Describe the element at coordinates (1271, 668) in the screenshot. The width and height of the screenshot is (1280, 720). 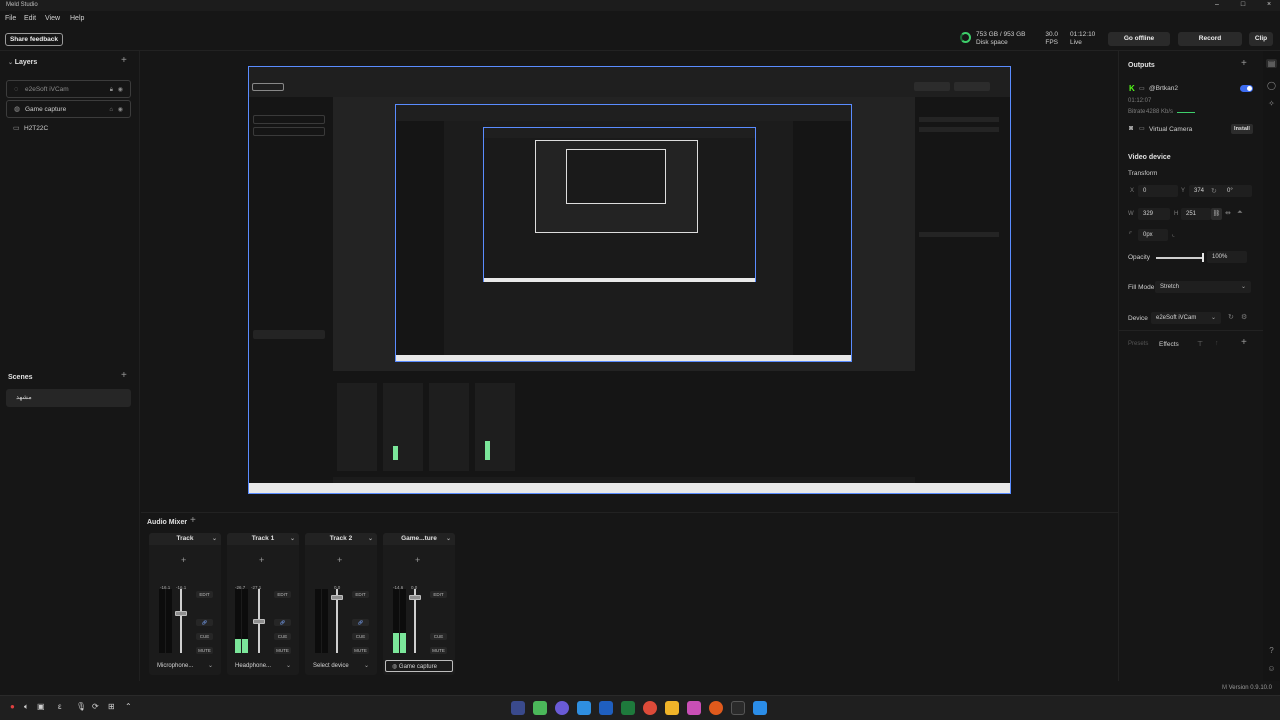
I see `user-icon: ☺` at that location.